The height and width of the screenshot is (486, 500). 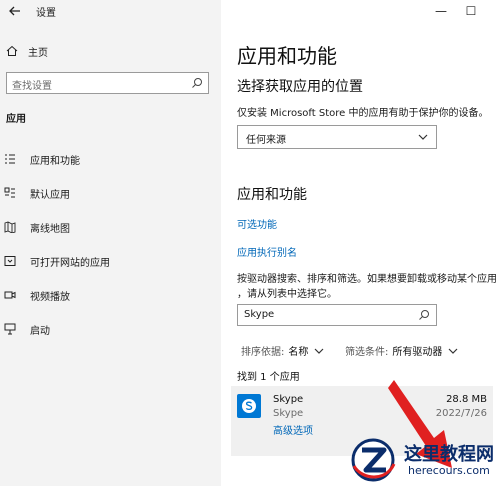 What do you see at coordinates (287, 56) in the screenshot?
I see `page-title: 应用和功能` at bounding box center [287, 56].